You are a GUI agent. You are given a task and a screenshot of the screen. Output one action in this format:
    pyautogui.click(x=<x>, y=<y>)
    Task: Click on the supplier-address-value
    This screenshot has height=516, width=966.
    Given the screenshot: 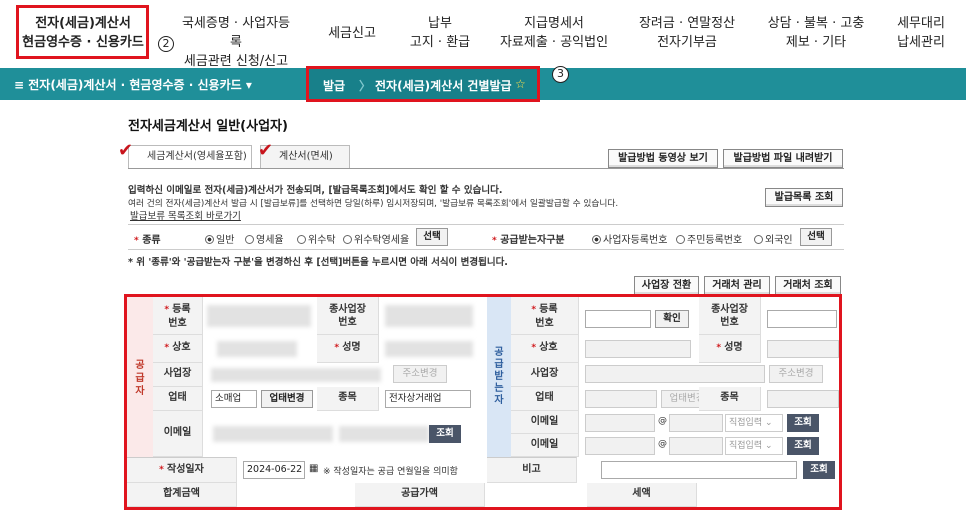 What is the action you would take?
    pyautogui.click(x=296, y=375)
    